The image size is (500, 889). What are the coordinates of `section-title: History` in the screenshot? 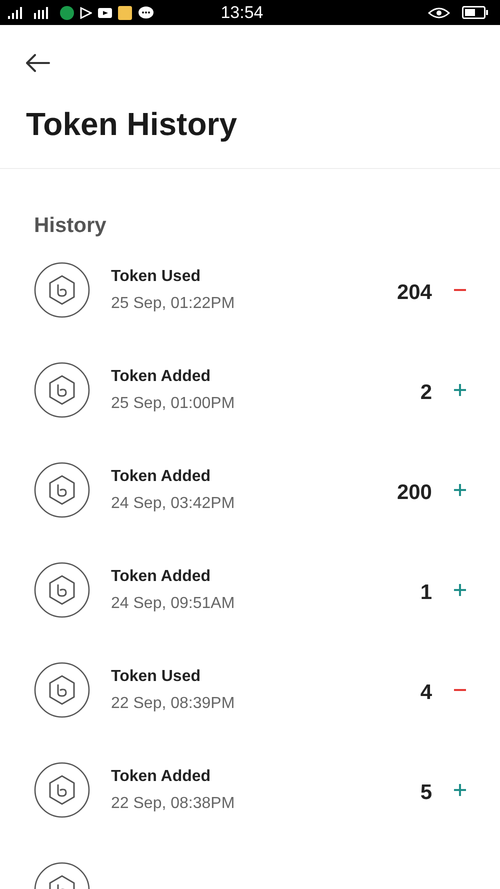 It's located at (71, 225).